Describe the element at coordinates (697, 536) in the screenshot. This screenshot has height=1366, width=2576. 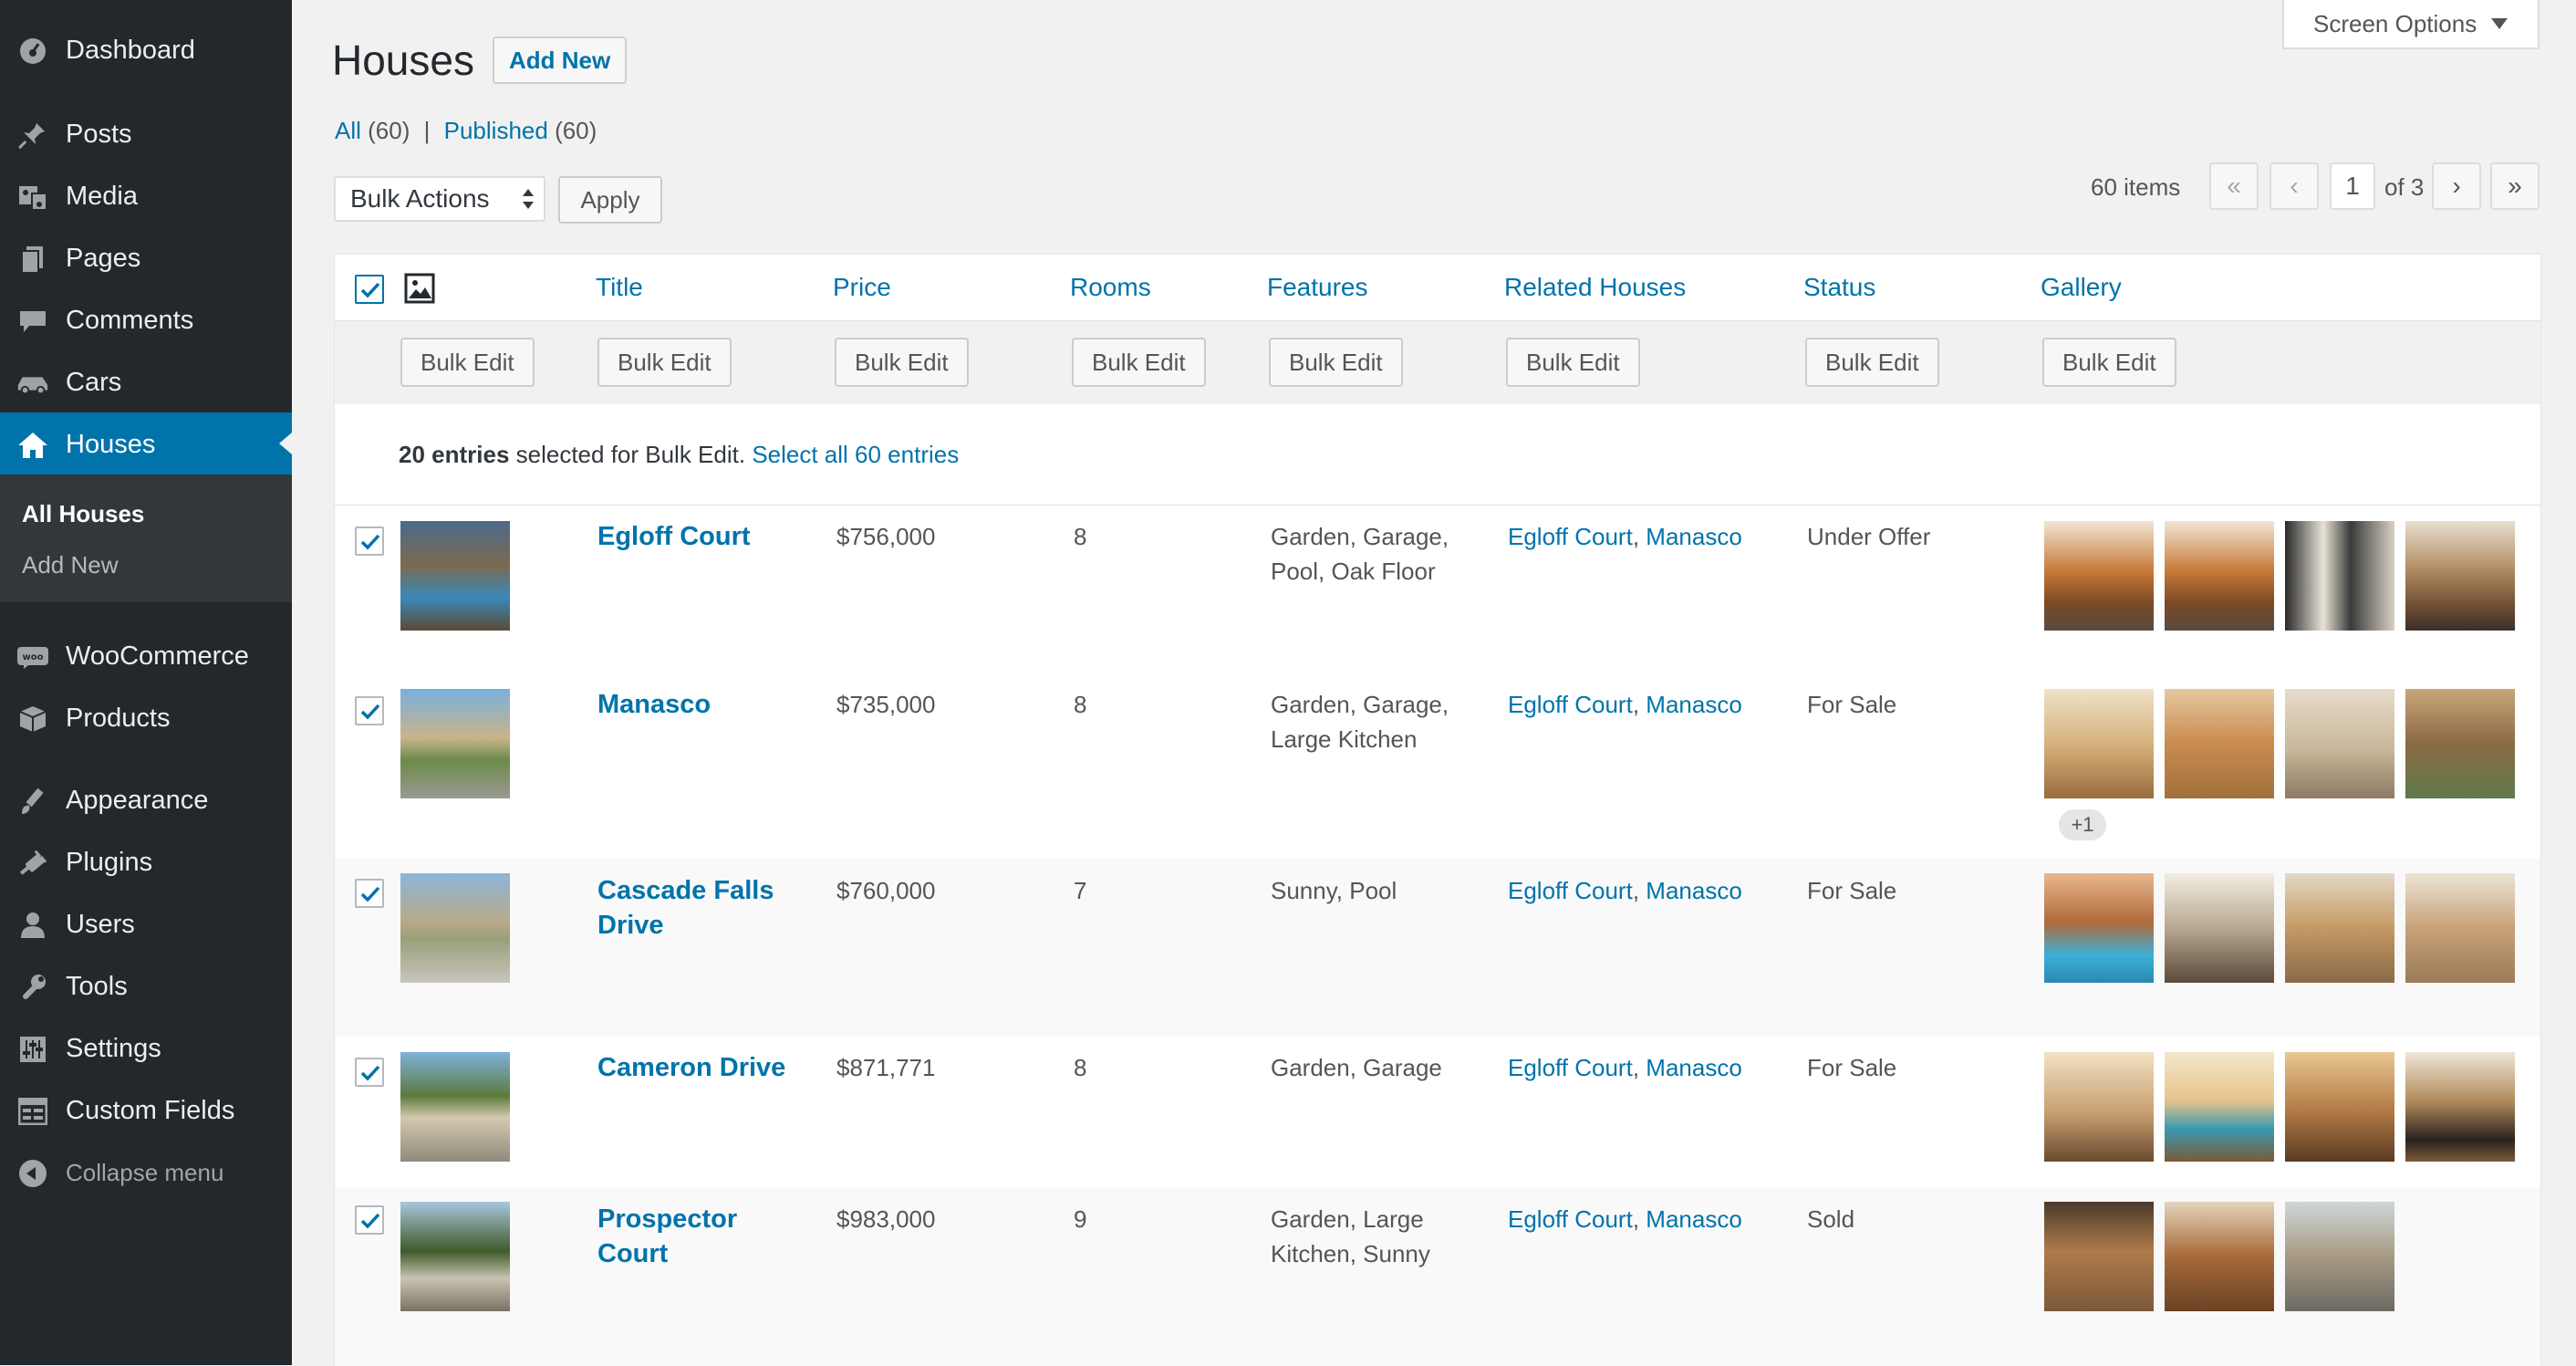
I see `house-title-link: Egloff Court` at that location.